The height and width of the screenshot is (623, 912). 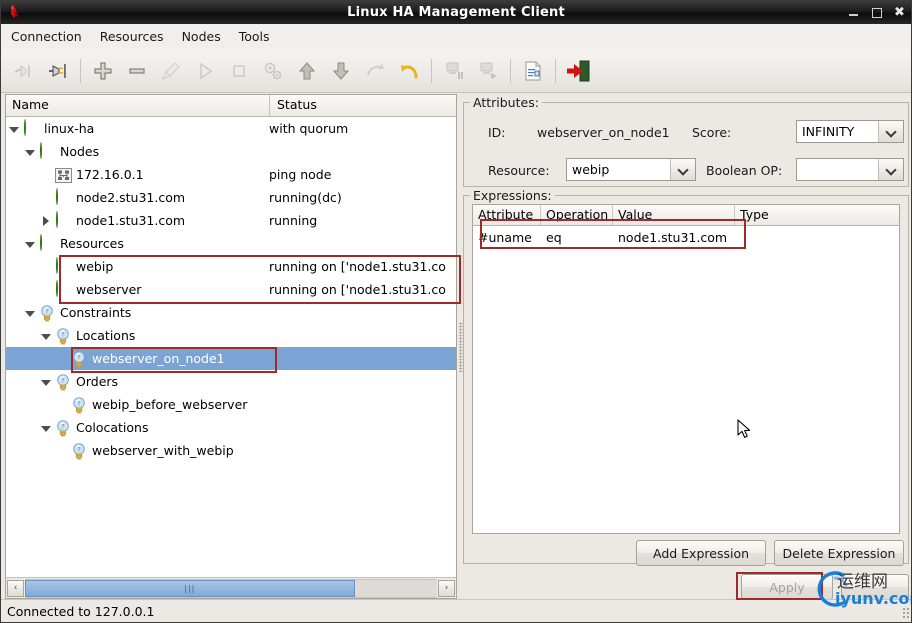 I want to click on tree-horizontal-scrollbar: ‹ ||| ›, so click(x=231, y=587).